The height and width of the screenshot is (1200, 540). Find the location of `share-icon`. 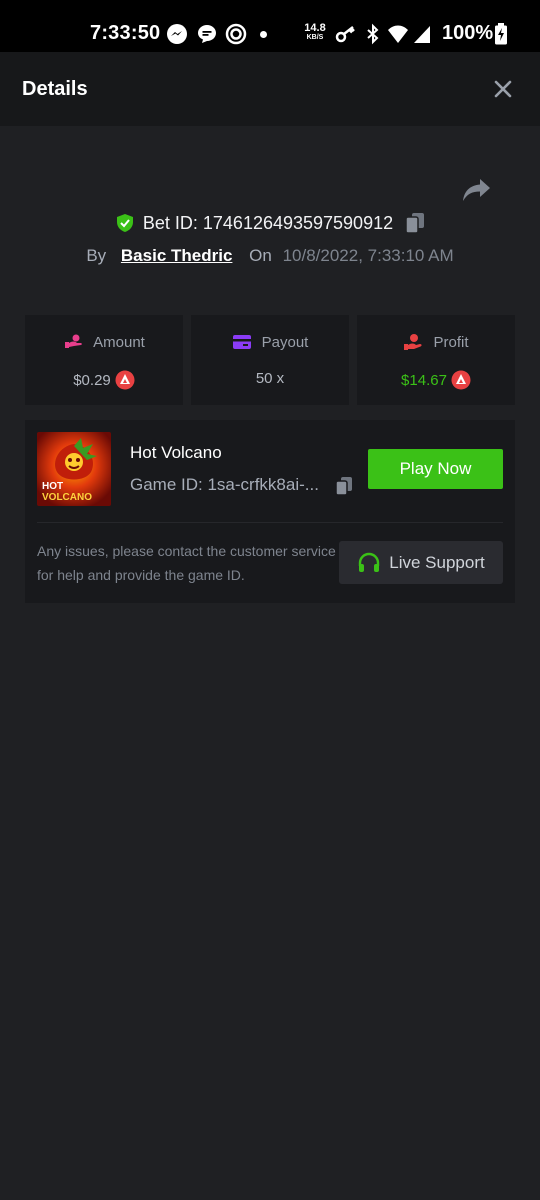

share-icon is located at coordinates (476, 190).